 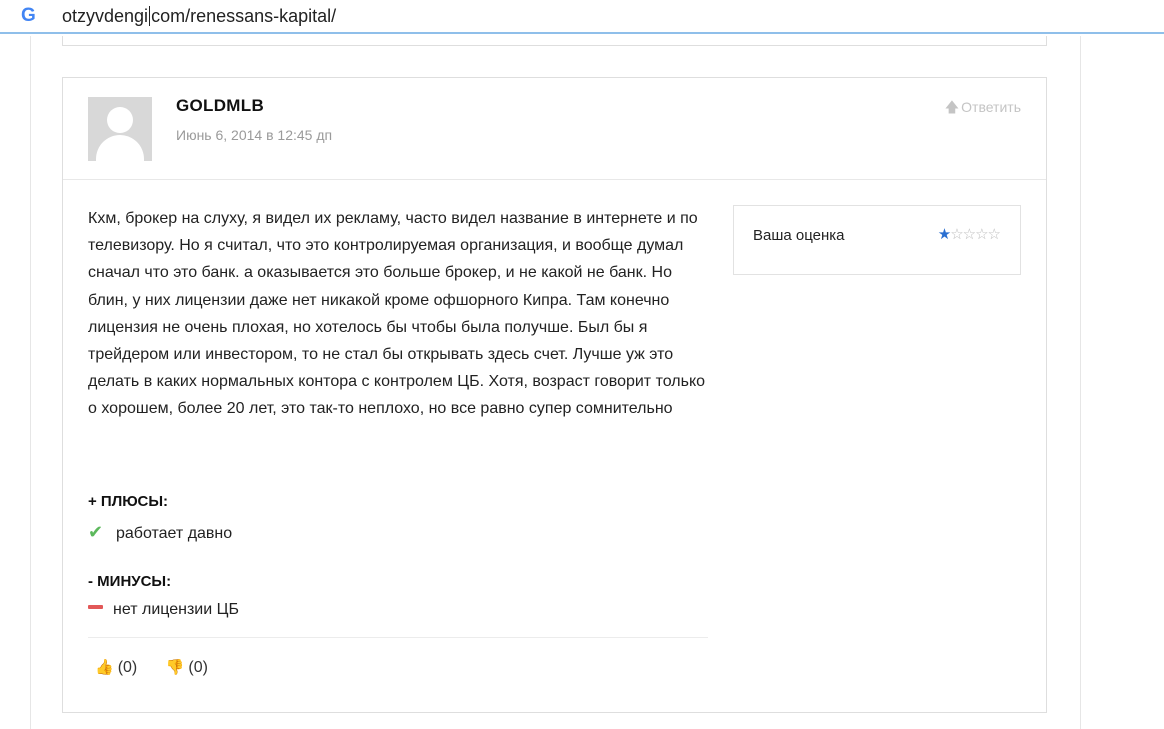 I want to click on text-caret, so click(x=150, y=16).